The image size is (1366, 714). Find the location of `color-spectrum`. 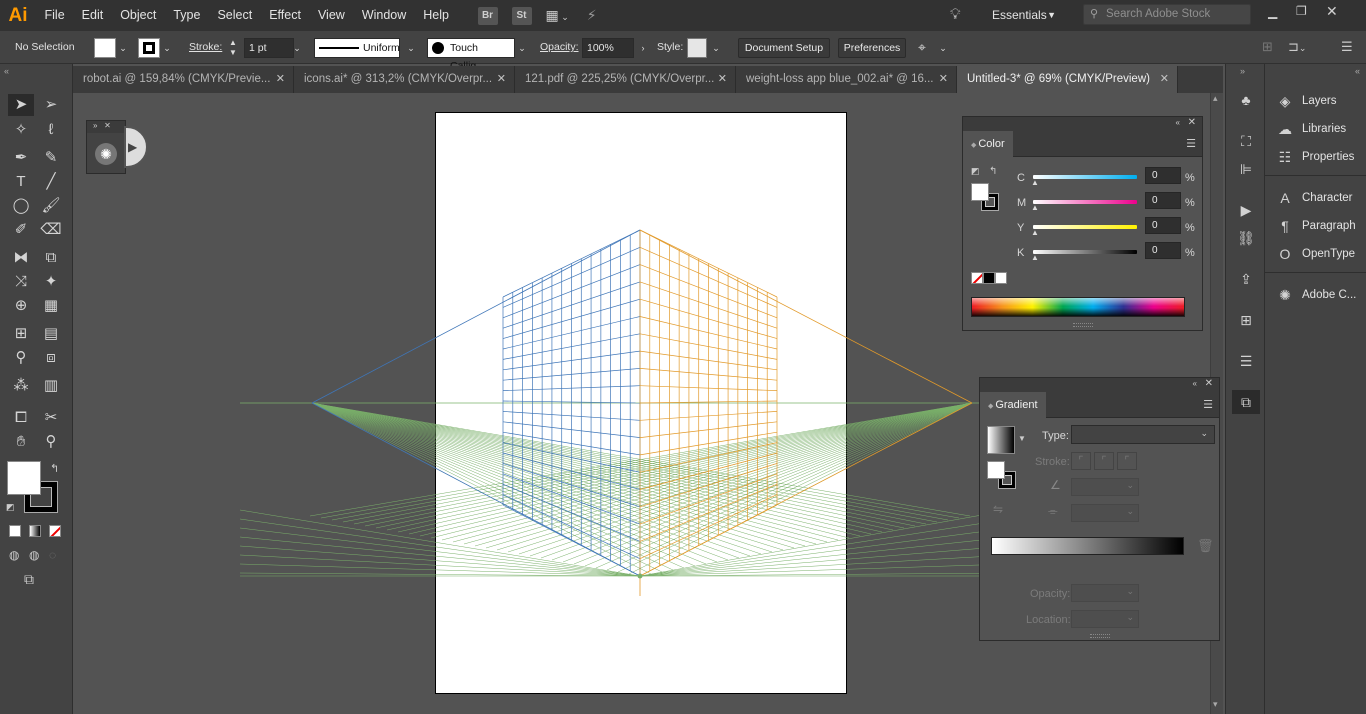

color-spectrum is located at coordinates (1078, 307).